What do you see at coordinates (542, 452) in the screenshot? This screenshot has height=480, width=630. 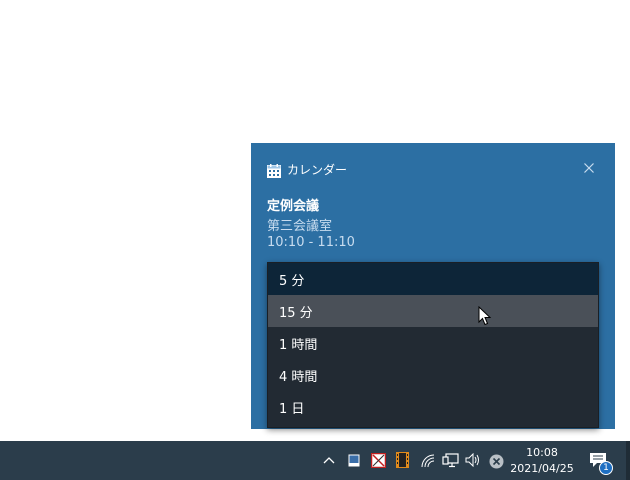 I see `clock-time: 10:08` at bounding box center [542, 452].